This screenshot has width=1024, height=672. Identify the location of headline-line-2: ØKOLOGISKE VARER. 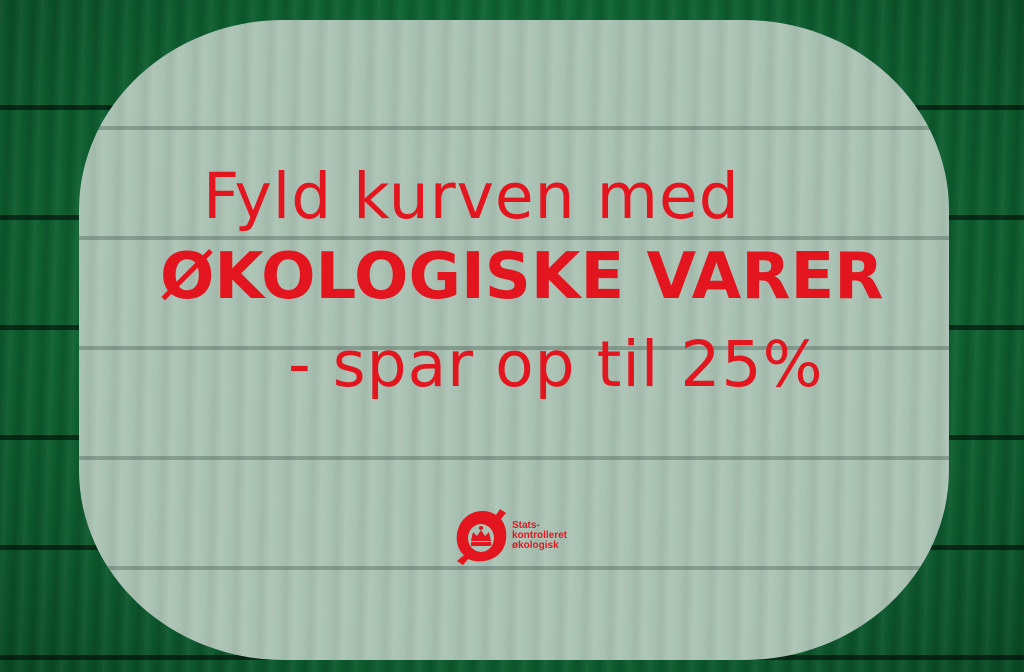
(522, 277).